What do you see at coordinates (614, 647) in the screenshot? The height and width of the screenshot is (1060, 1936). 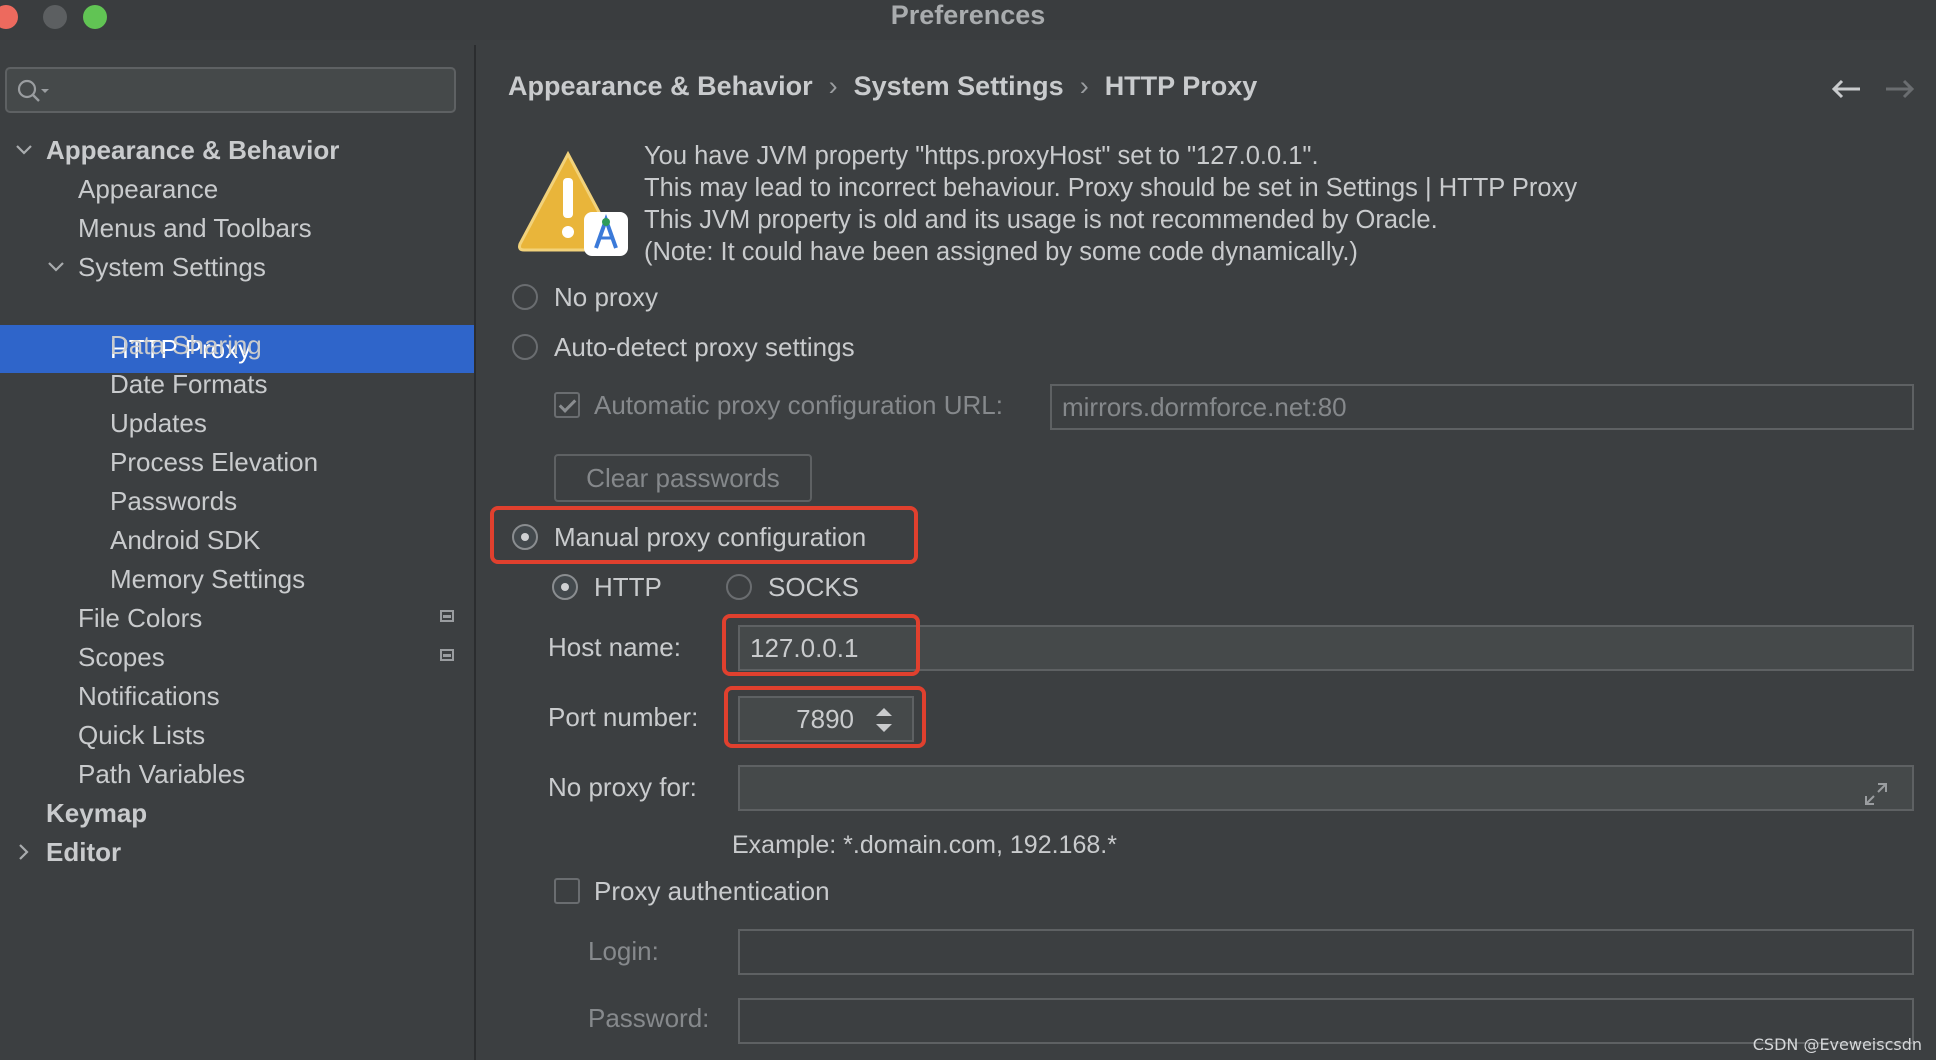 I see `host-name-label: Host name:` at bounding box center [614, 647].